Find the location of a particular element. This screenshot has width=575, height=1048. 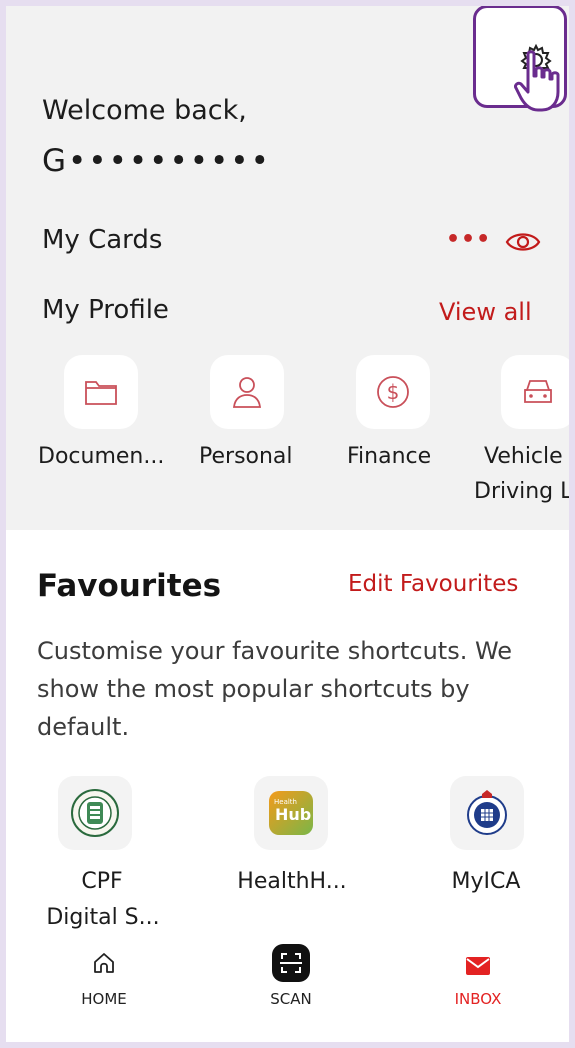

nav-scan: SCAN is located at coordinates (291, 976).